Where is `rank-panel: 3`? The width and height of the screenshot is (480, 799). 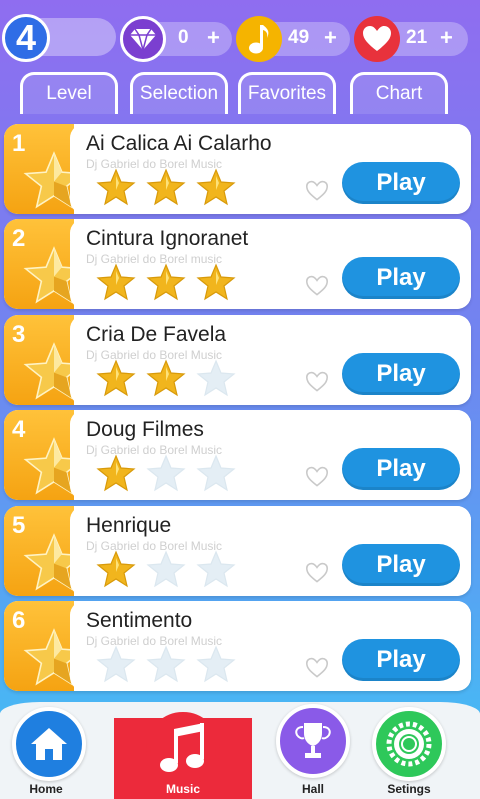
rank-panel: 3 is located at coordinates (44, 360).